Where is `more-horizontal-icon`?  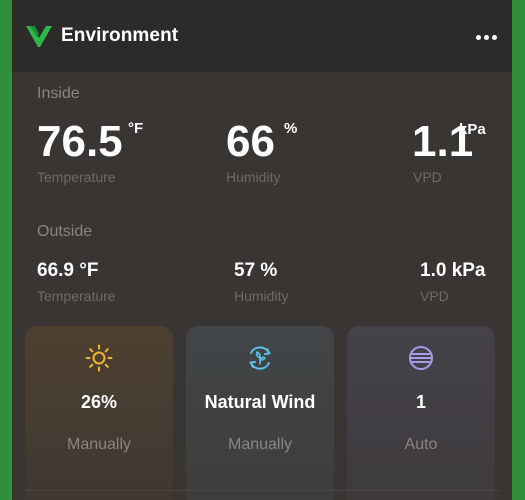 more-horizontal-icon is located at coordinates (478, 37).